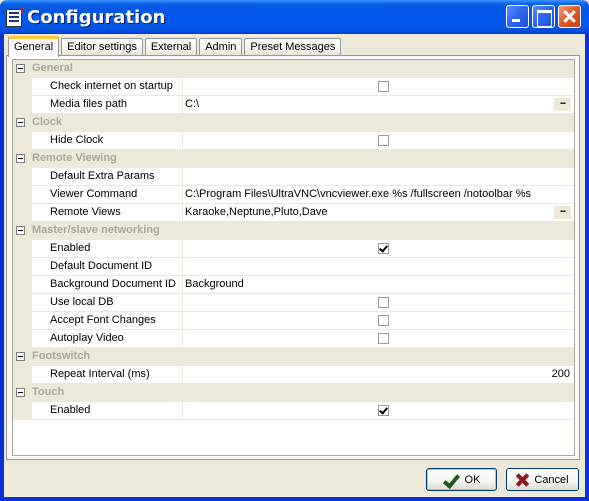 The height and width of the screenshot is (501, 589). I want to click on property-value: 200, so click(378, 374).